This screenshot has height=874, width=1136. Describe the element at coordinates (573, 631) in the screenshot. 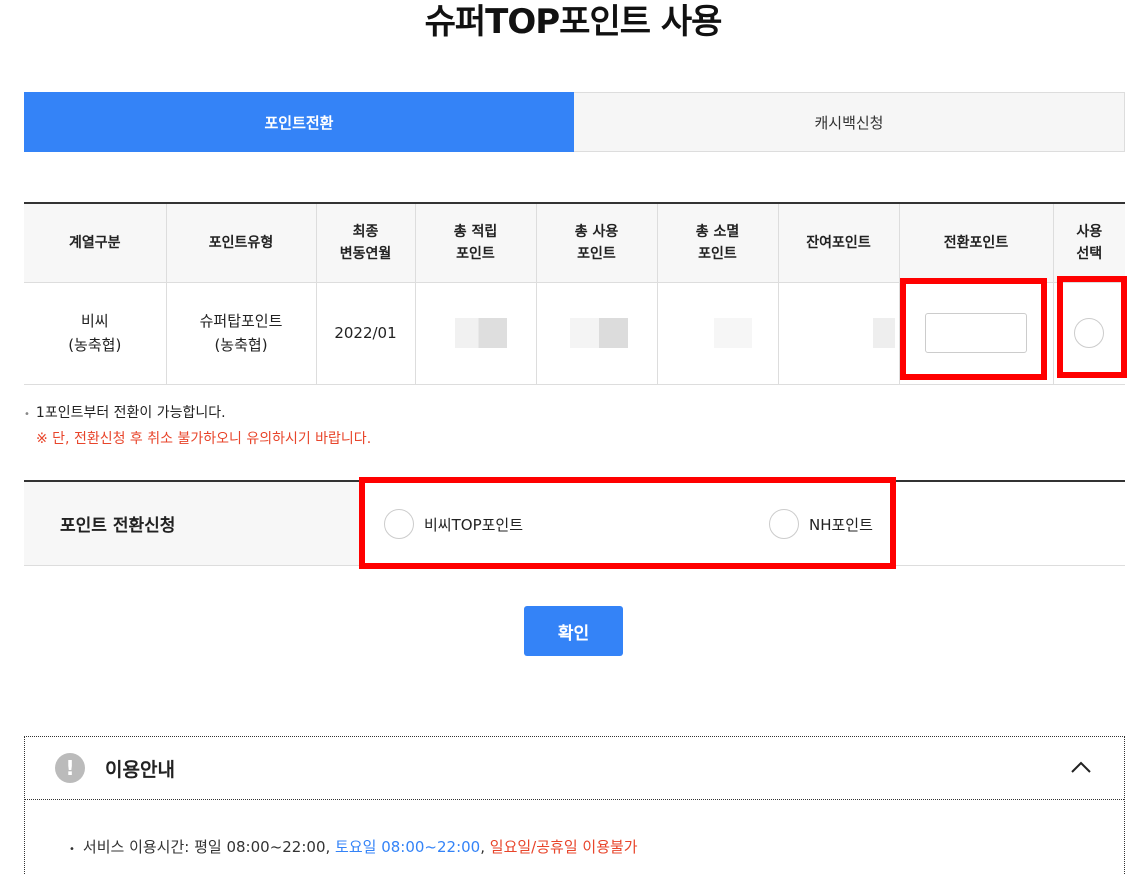

I see `confirm-button: 확인` at that location.